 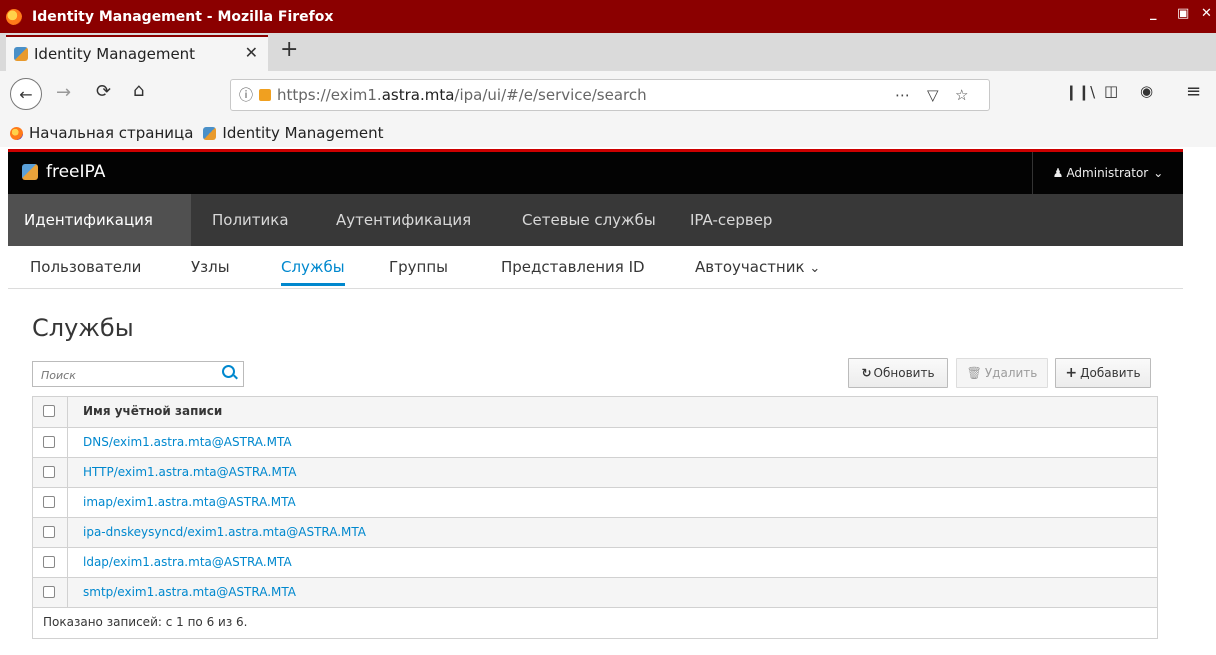 What do you see at coordinates (138, 90) in the screenshot?
I see `home-icon: ⌂` at bounding box center [138, 90].